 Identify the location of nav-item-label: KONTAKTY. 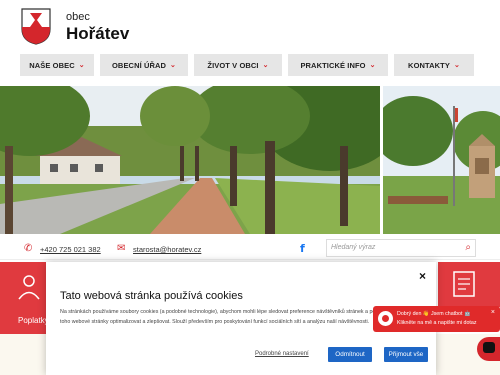
(429, 65).